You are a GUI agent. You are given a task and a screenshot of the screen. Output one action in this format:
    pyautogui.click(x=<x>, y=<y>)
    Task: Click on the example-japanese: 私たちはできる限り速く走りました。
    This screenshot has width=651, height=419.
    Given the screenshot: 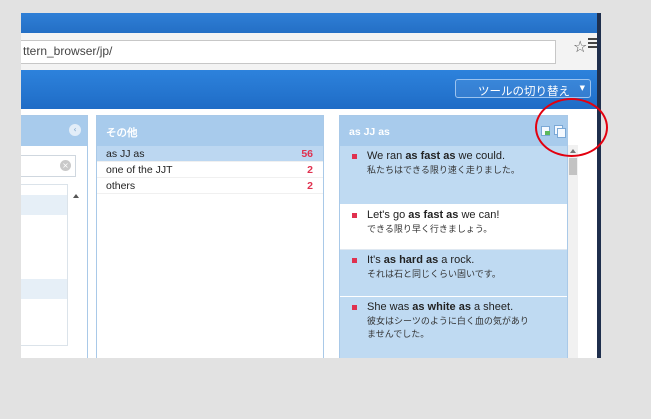 What is the action you would take?
    pyautogui.click(x=443, y=171)
    